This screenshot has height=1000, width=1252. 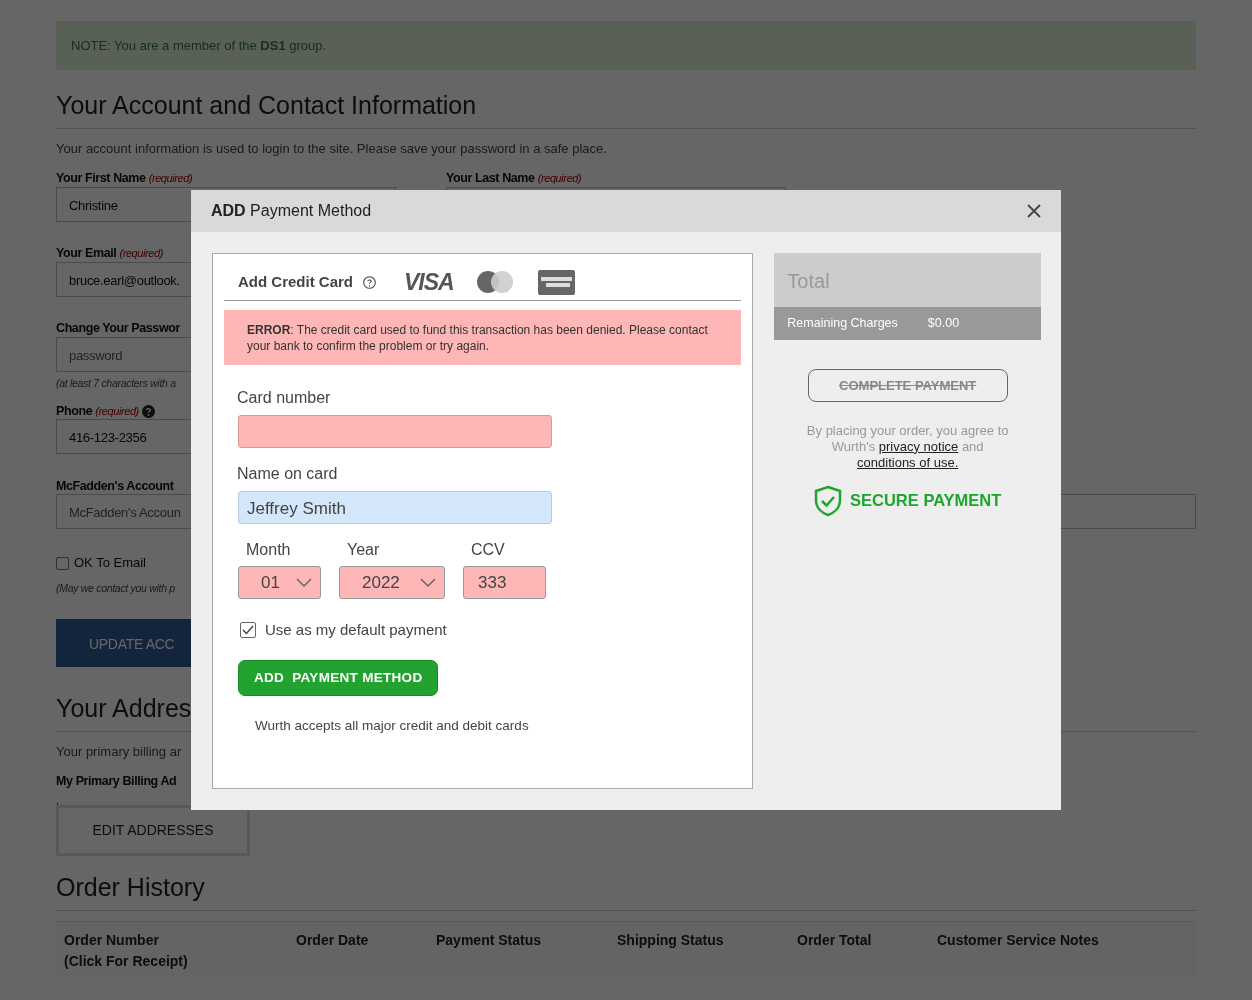 I want to click on close-button, so click(x=1034, y=211).